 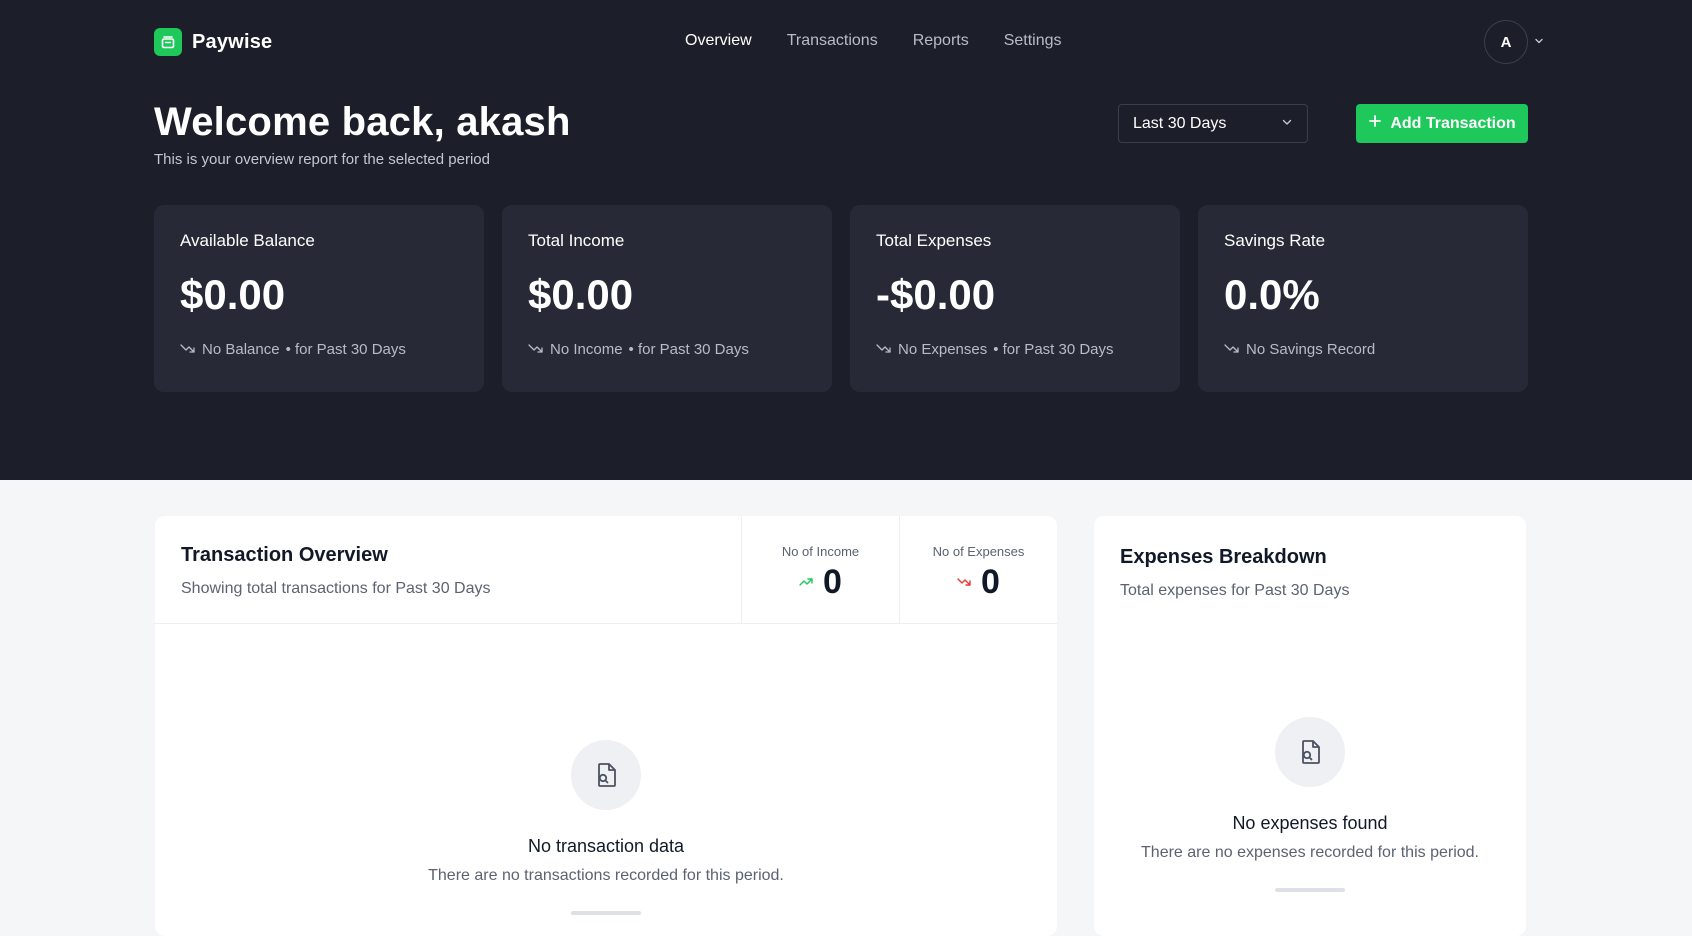 I want to click on avatar: A, so click(x=1506, y=42).